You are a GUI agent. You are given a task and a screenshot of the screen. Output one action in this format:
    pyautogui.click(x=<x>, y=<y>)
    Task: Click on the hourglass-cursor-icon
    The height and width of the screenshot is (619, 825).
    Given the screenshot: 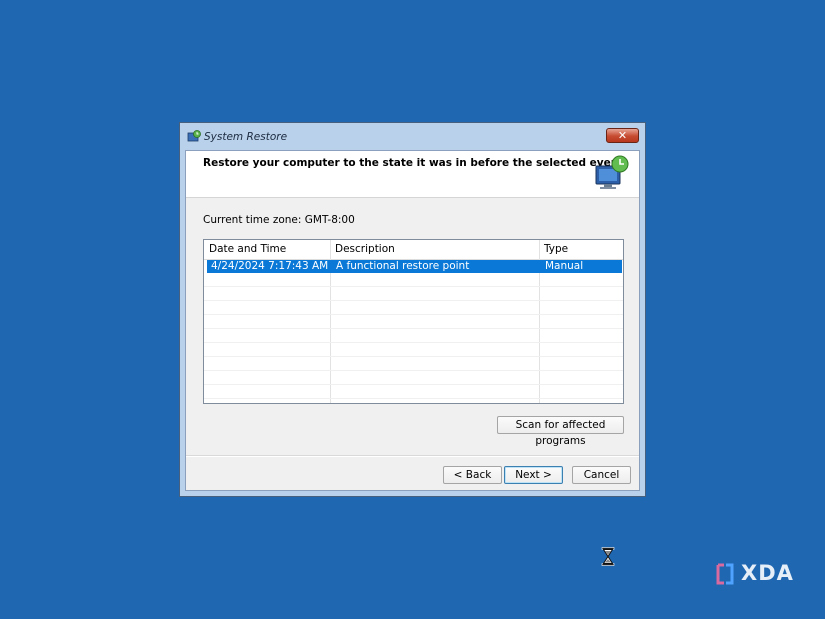 What is the action you would take?
    pyautogui.click(x=608, y=556)
    